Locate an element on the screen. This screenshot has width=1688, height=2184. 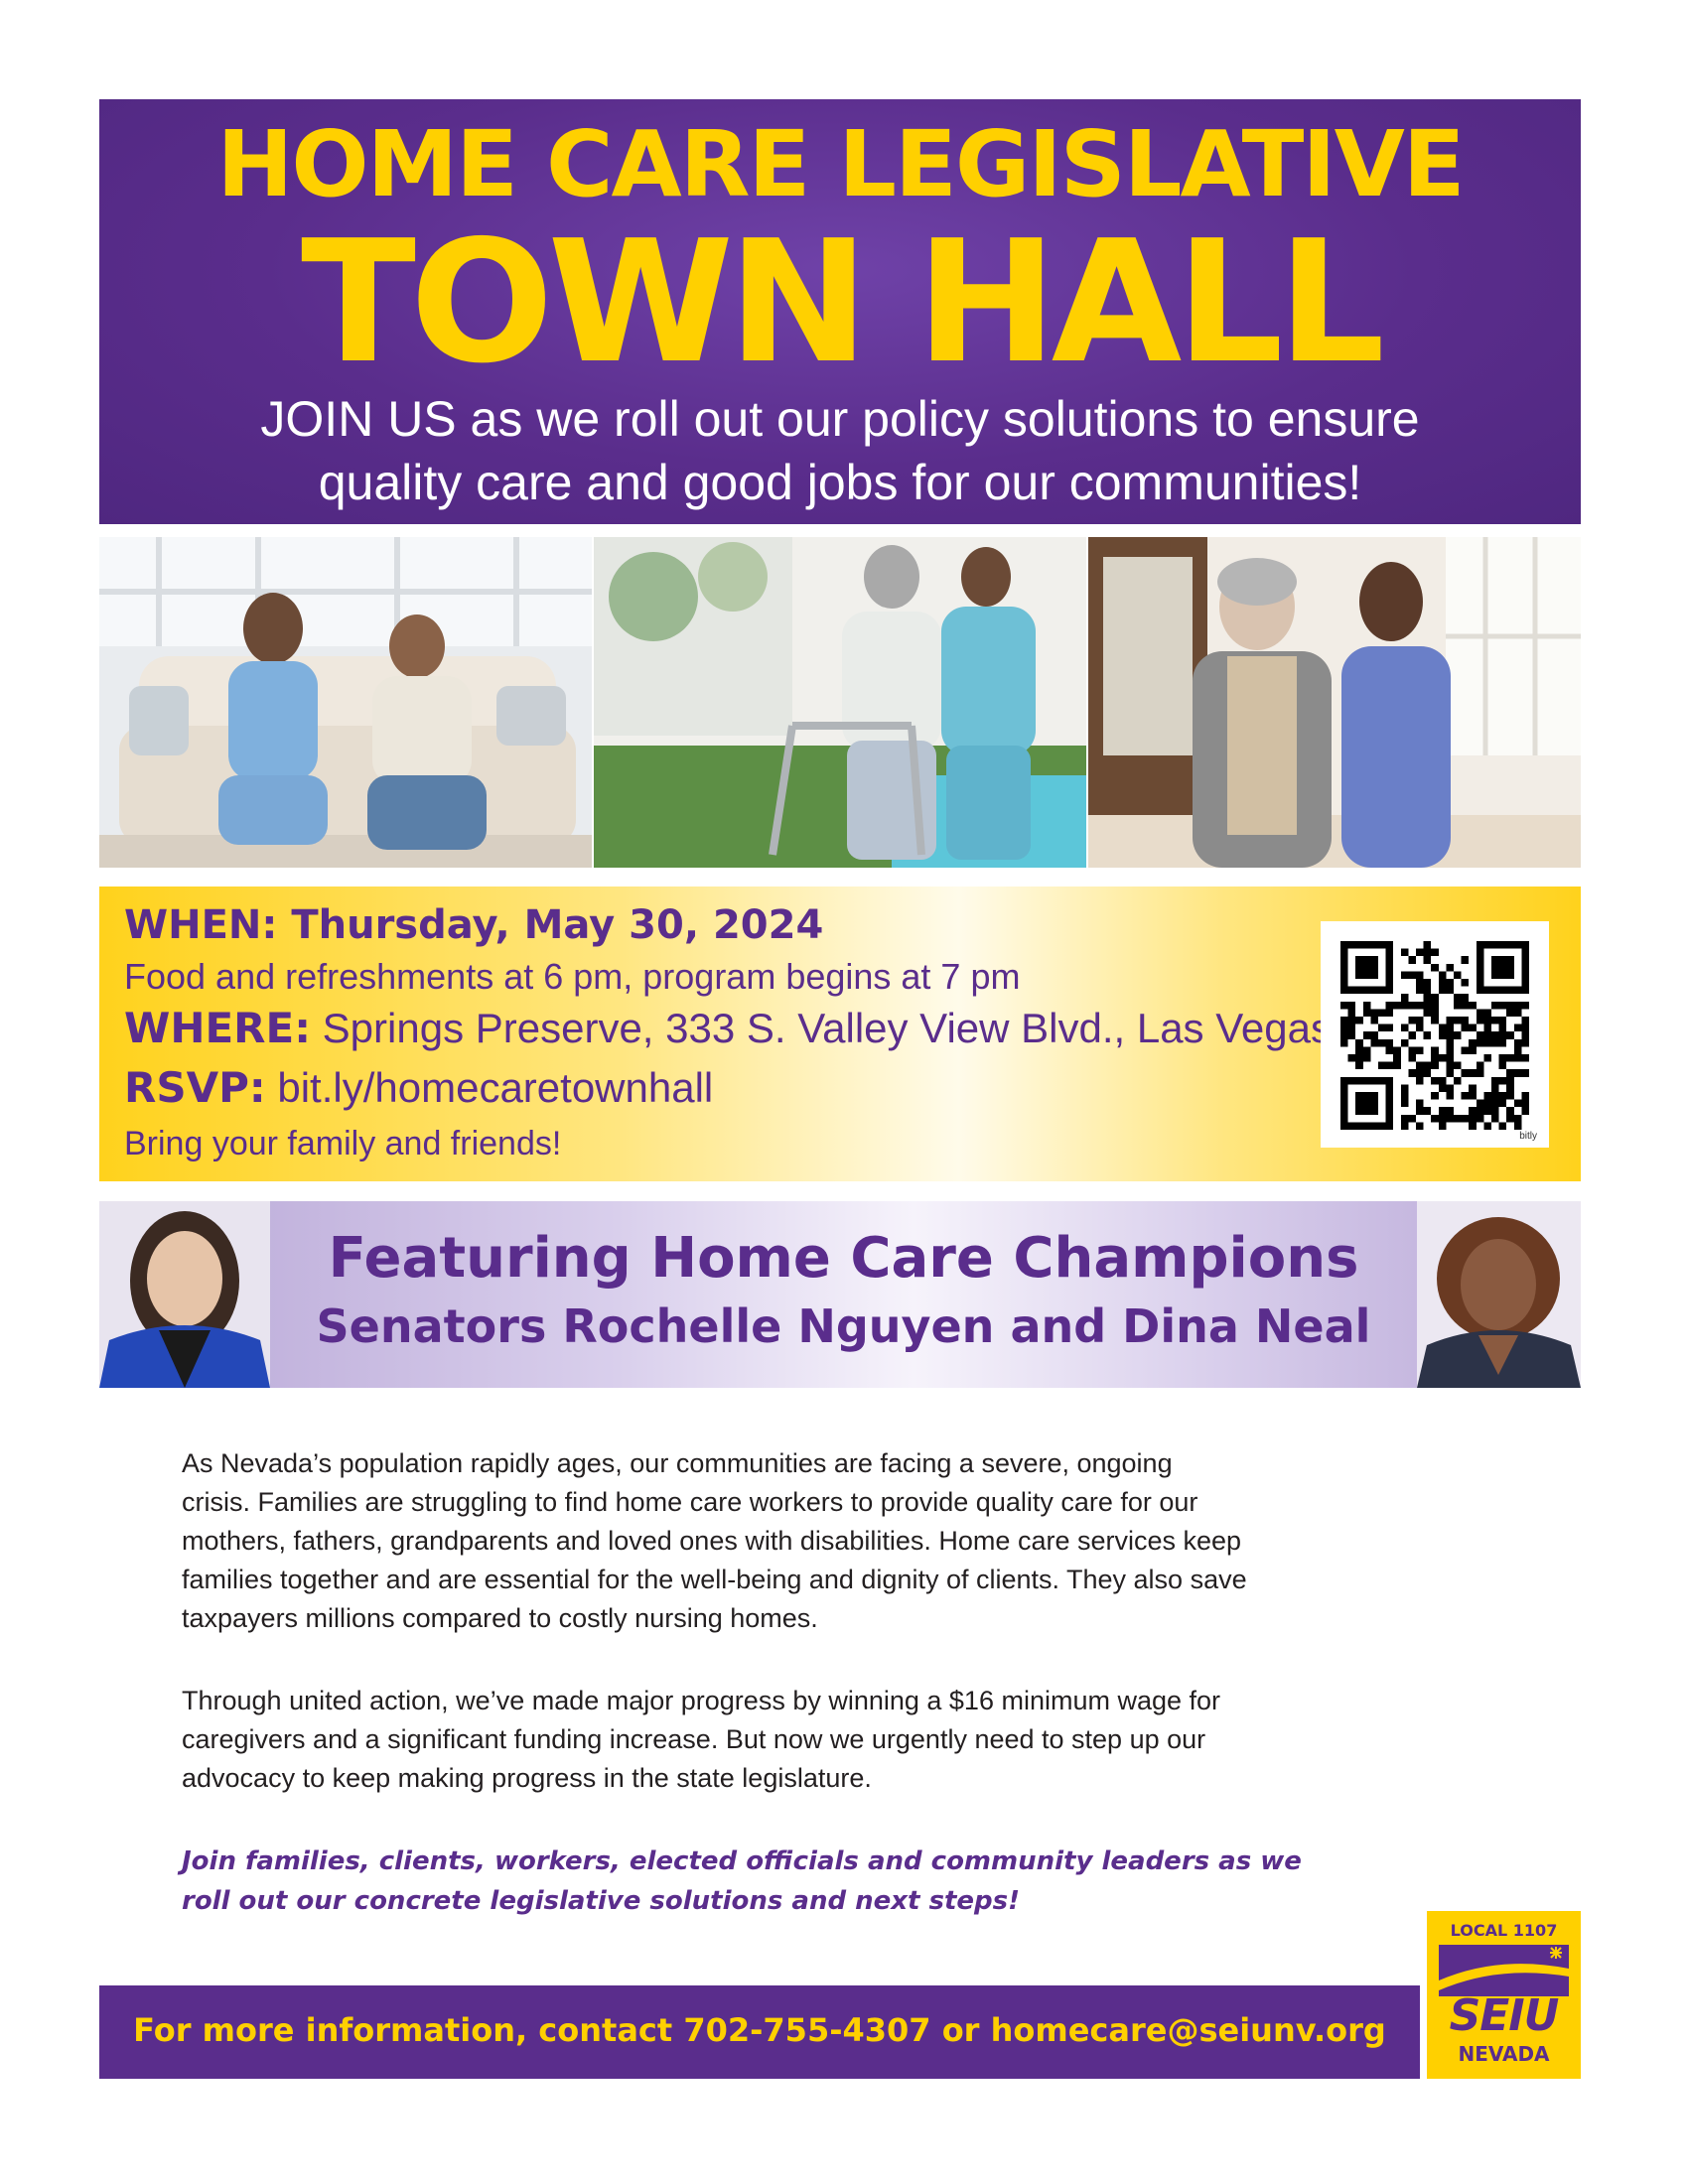
featuring-subtitle: Senators Rochelle Nguyen and Dina Neal is located at coordinates (843, 1326).